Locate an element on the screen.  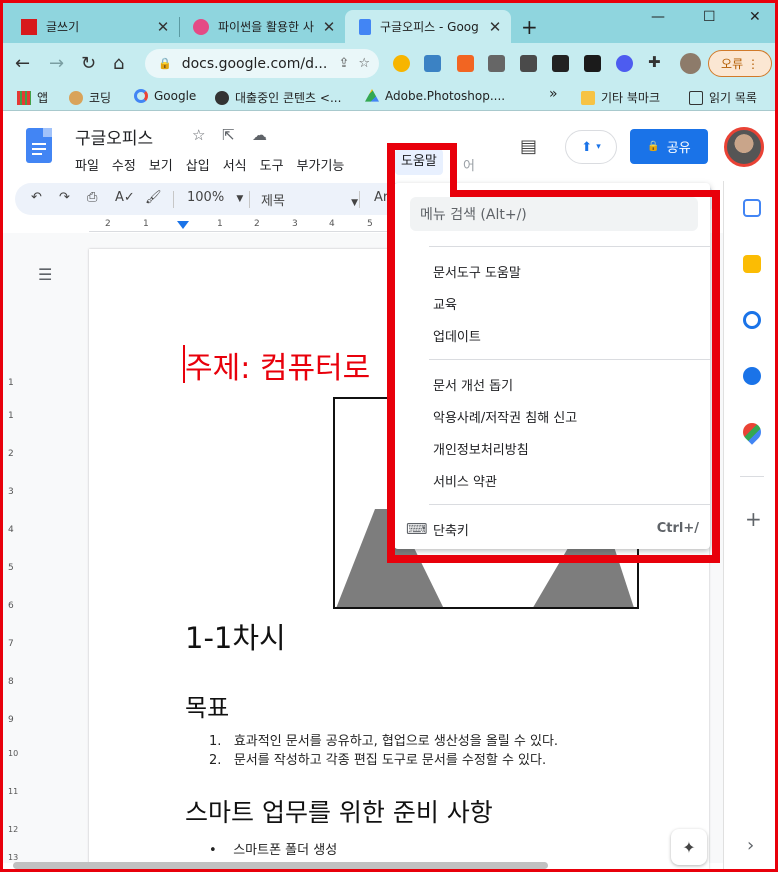
google-docs-icon is located at coordinates (365, 26).